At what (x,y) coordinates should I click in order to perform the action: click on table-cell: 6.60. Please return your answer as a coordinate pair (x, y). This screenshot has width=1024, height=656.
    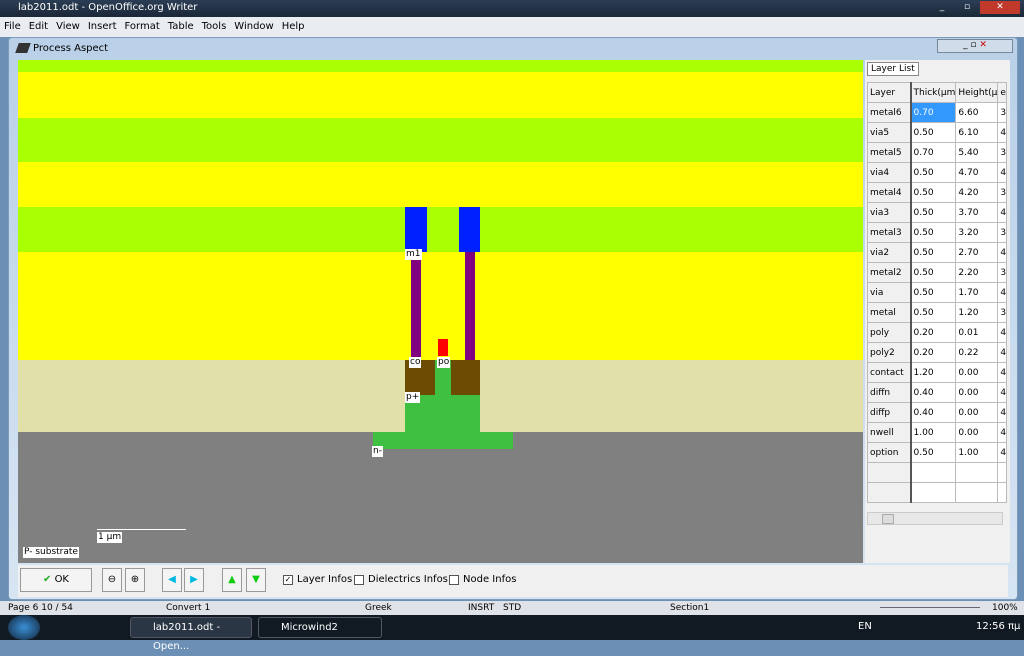
    Looking at the image, I should click on (977, 112).